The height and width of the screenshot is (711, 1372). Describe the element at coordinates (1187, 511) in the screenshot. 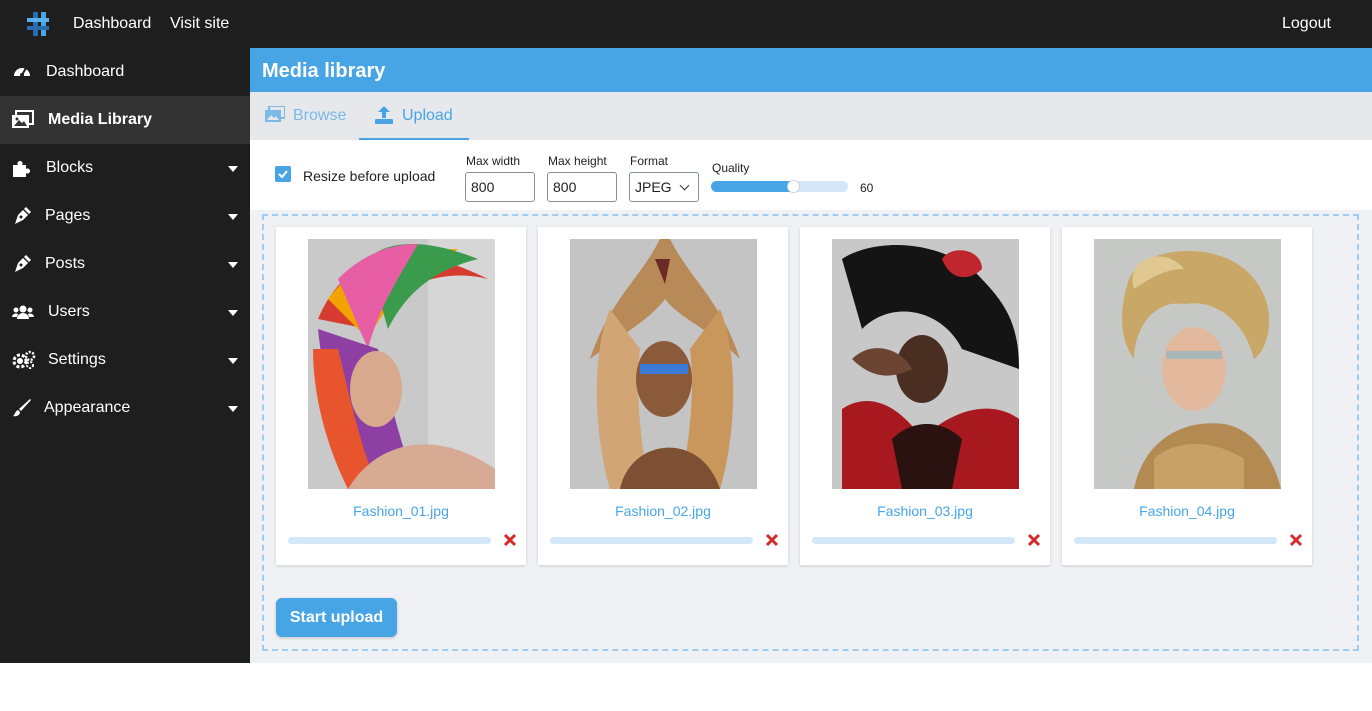

I see `file-name: Fashion_04.jpg` at that location.